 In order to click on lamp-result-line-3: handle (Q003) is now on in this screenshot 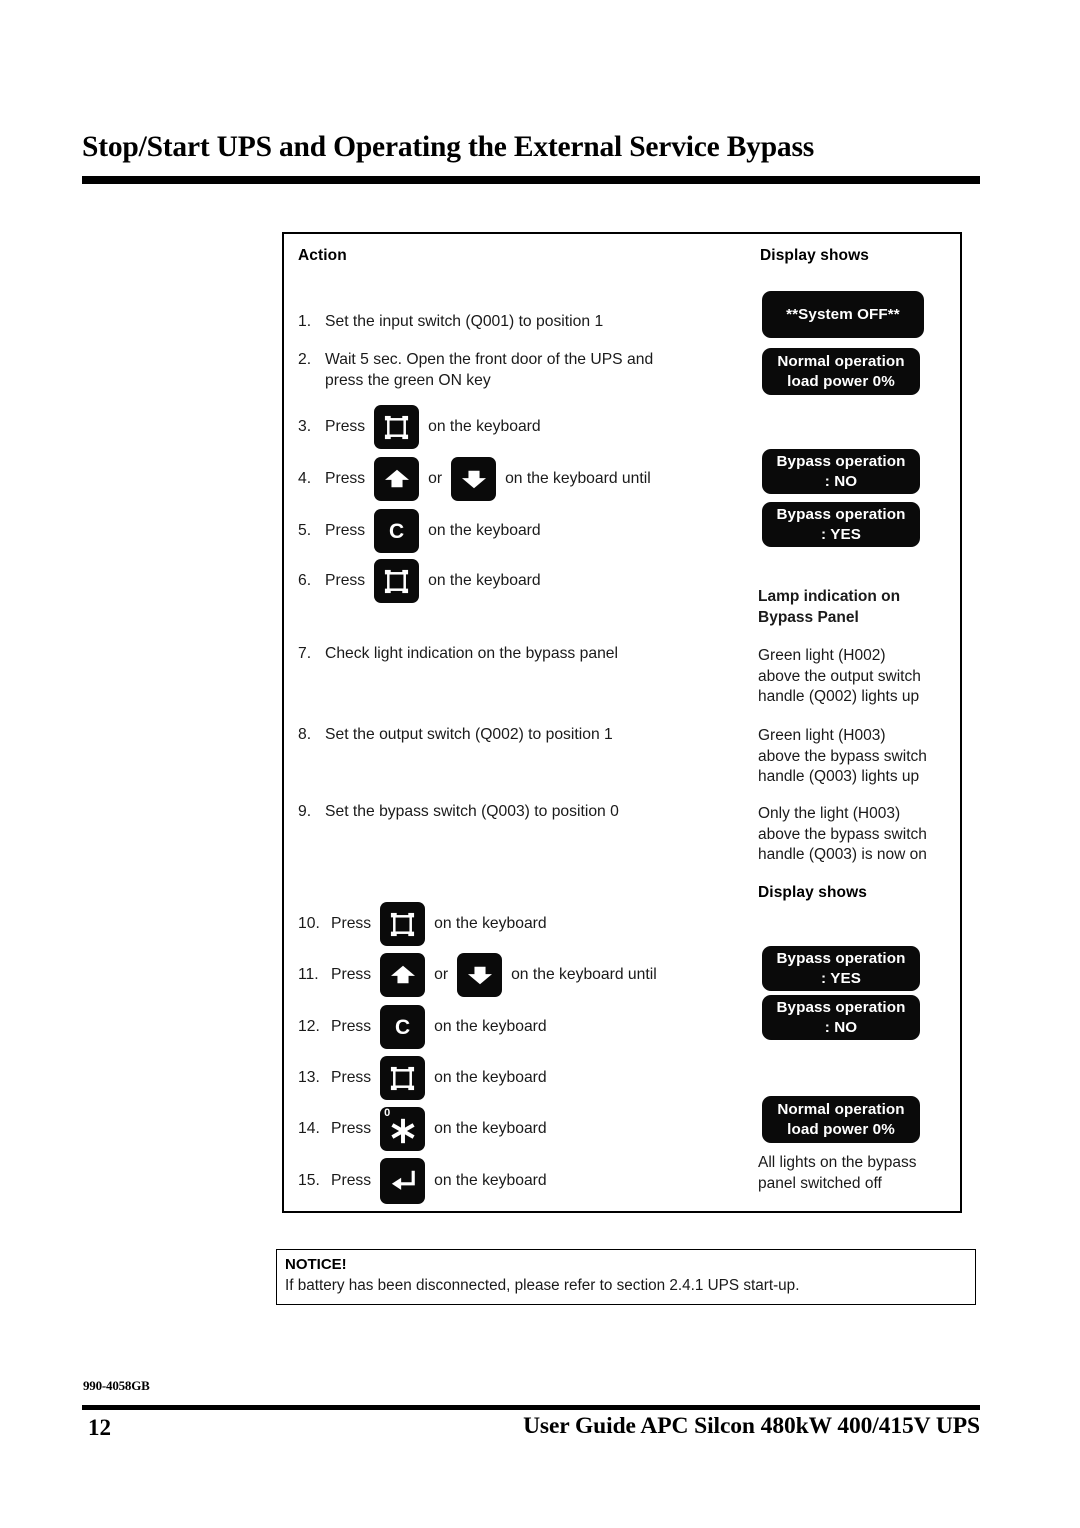, I will do `click(842, 854)`.